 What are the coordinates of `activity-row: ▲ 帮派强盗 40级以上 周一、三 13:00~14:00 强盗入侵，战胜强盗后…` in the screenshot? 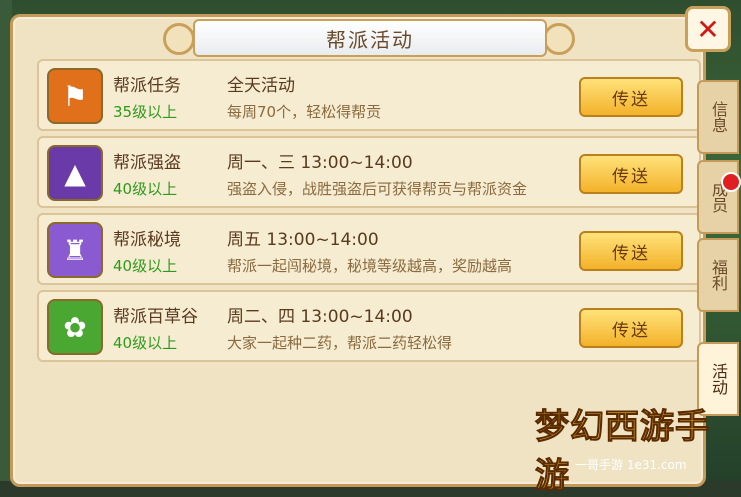 It's located at (369, 172).